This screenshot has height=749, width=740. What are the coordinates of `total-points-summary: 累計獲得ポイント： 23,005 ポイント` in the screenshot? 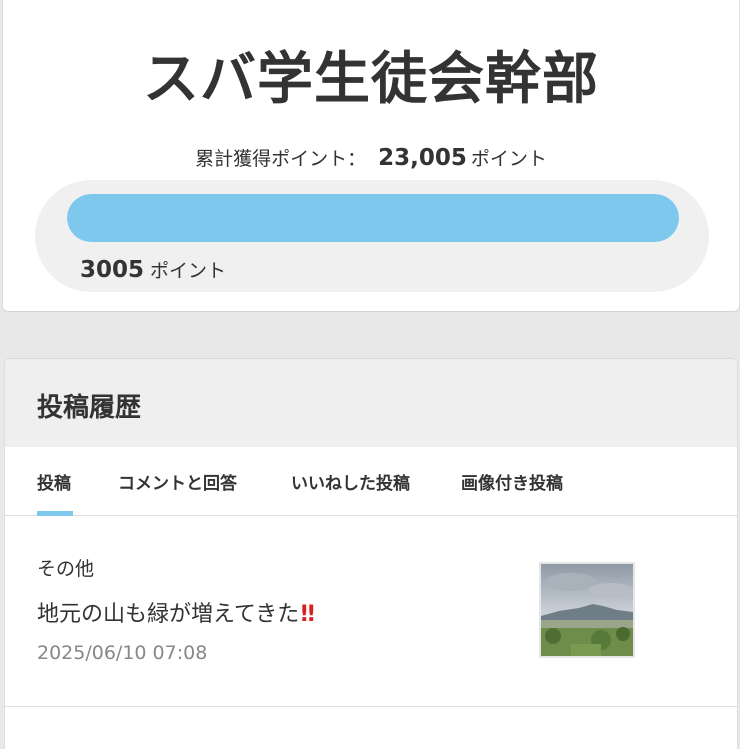 It's located at (371, 157).